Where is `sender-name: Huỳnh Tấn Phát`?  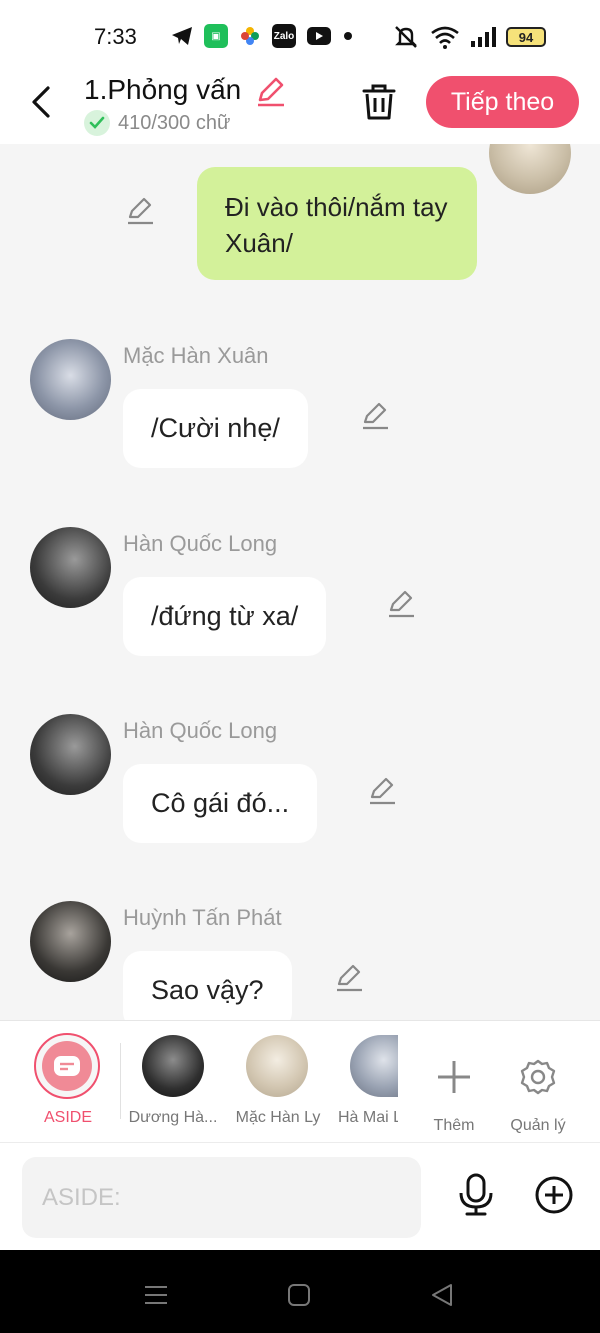
sender-name: Huỳnh Tấn Phát is located at coordinates (202, 917).